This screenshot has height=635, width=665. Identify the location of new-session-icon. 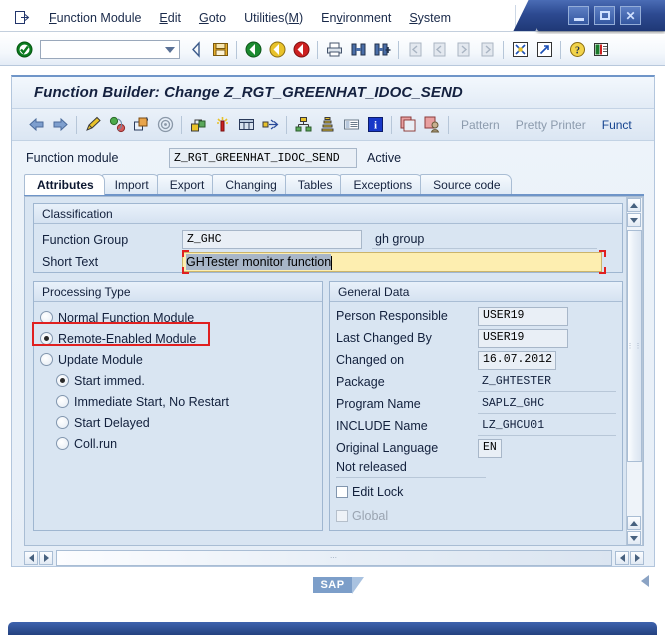
(520, 50).